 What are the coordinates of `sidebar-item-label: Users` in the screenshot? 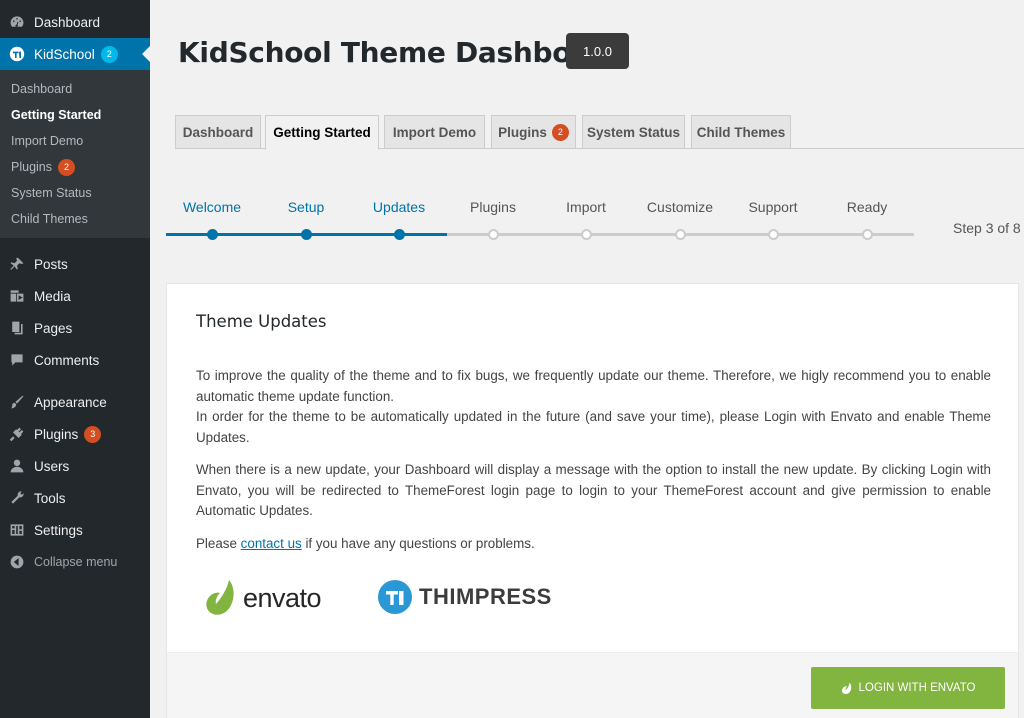 It's located at (52, 466).